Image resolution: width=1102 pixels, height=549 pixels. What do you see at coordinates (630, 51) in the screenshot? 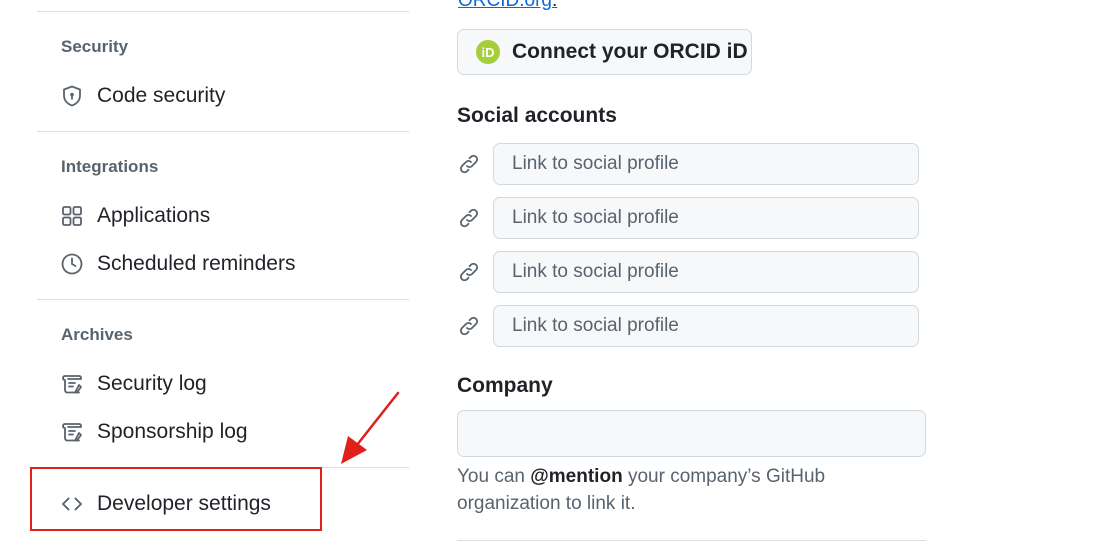
I see `connect-orcid-label: Connect your ORCID iD` at bounding box center [630, 51].